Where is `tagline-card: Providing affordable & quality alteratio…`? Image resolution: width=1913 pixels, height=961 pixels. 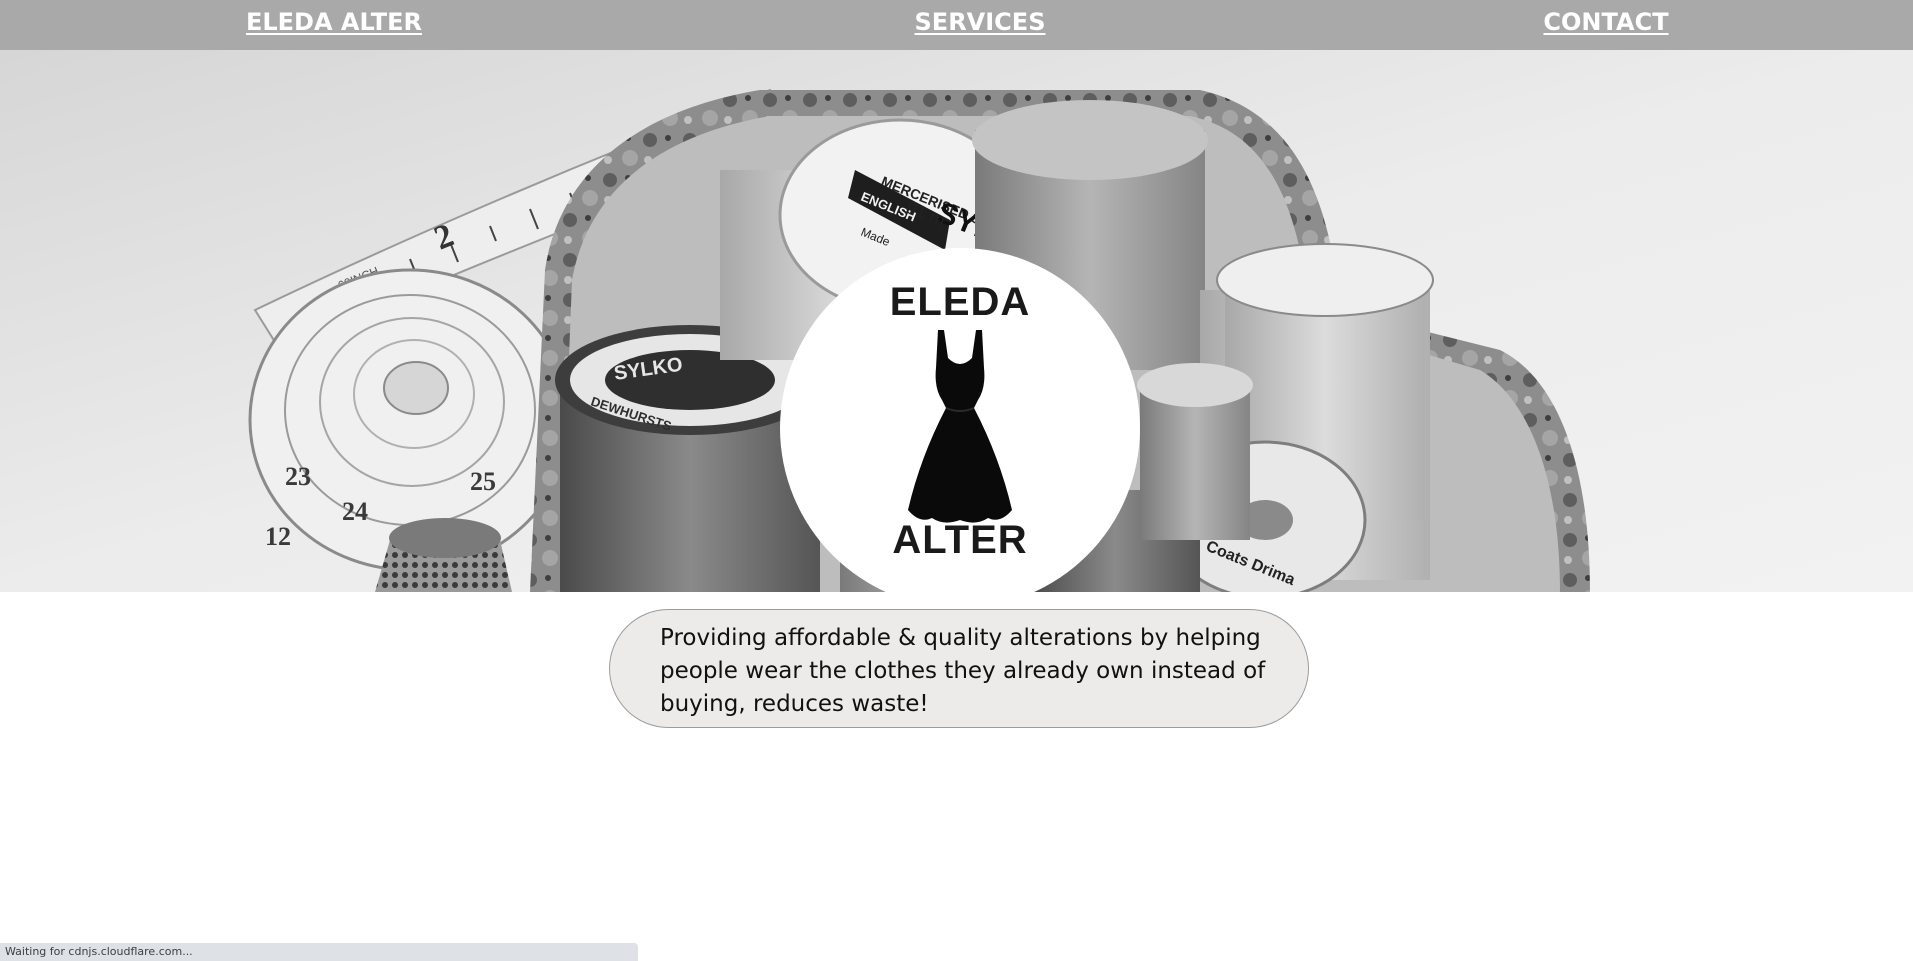 tagline-card: Providing affordable & quality alteratio… is located at coordinates (959, 668).